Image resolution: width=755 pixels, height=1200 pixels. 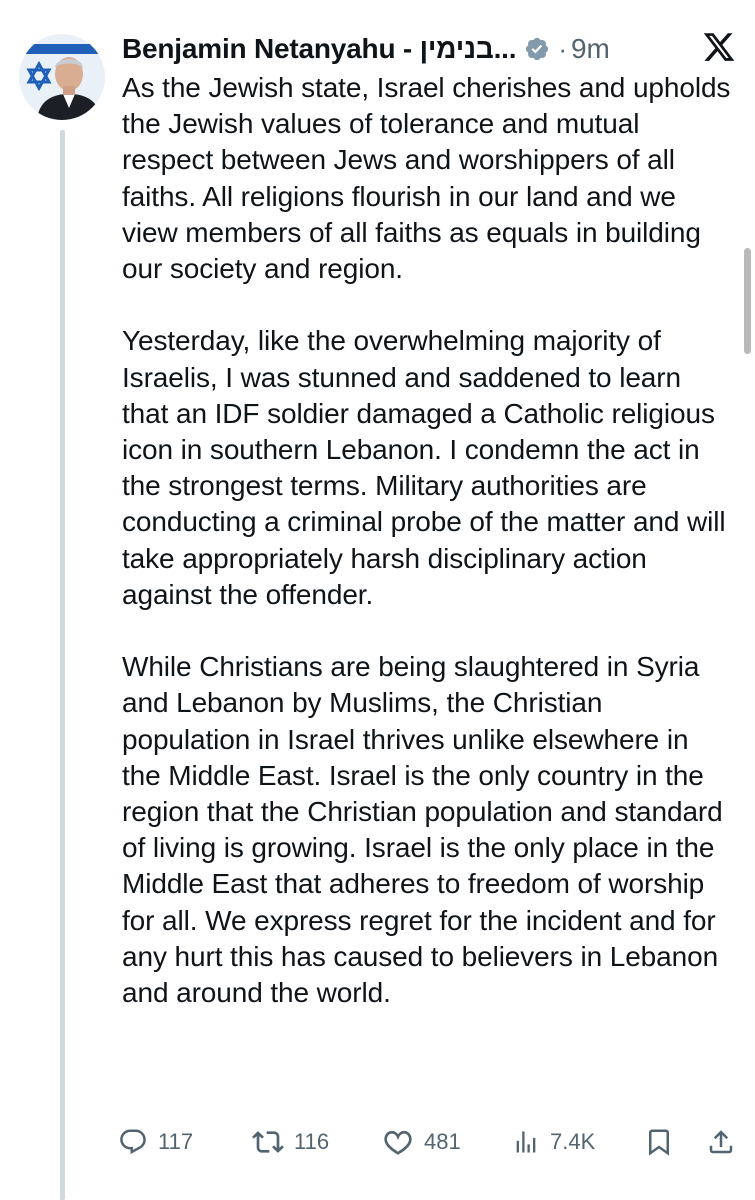 What do you see at coordinates (62, 77) in the screenshot?
I see `avatar` at bounding box center [62, 77].